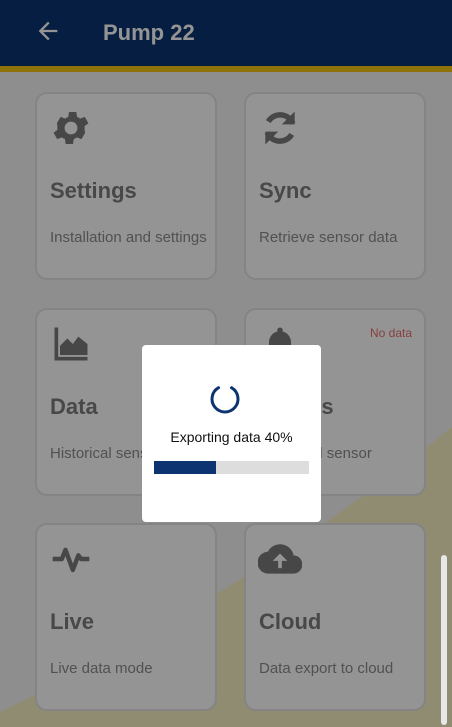  I want to click on progress-bar, so click(231, 467).